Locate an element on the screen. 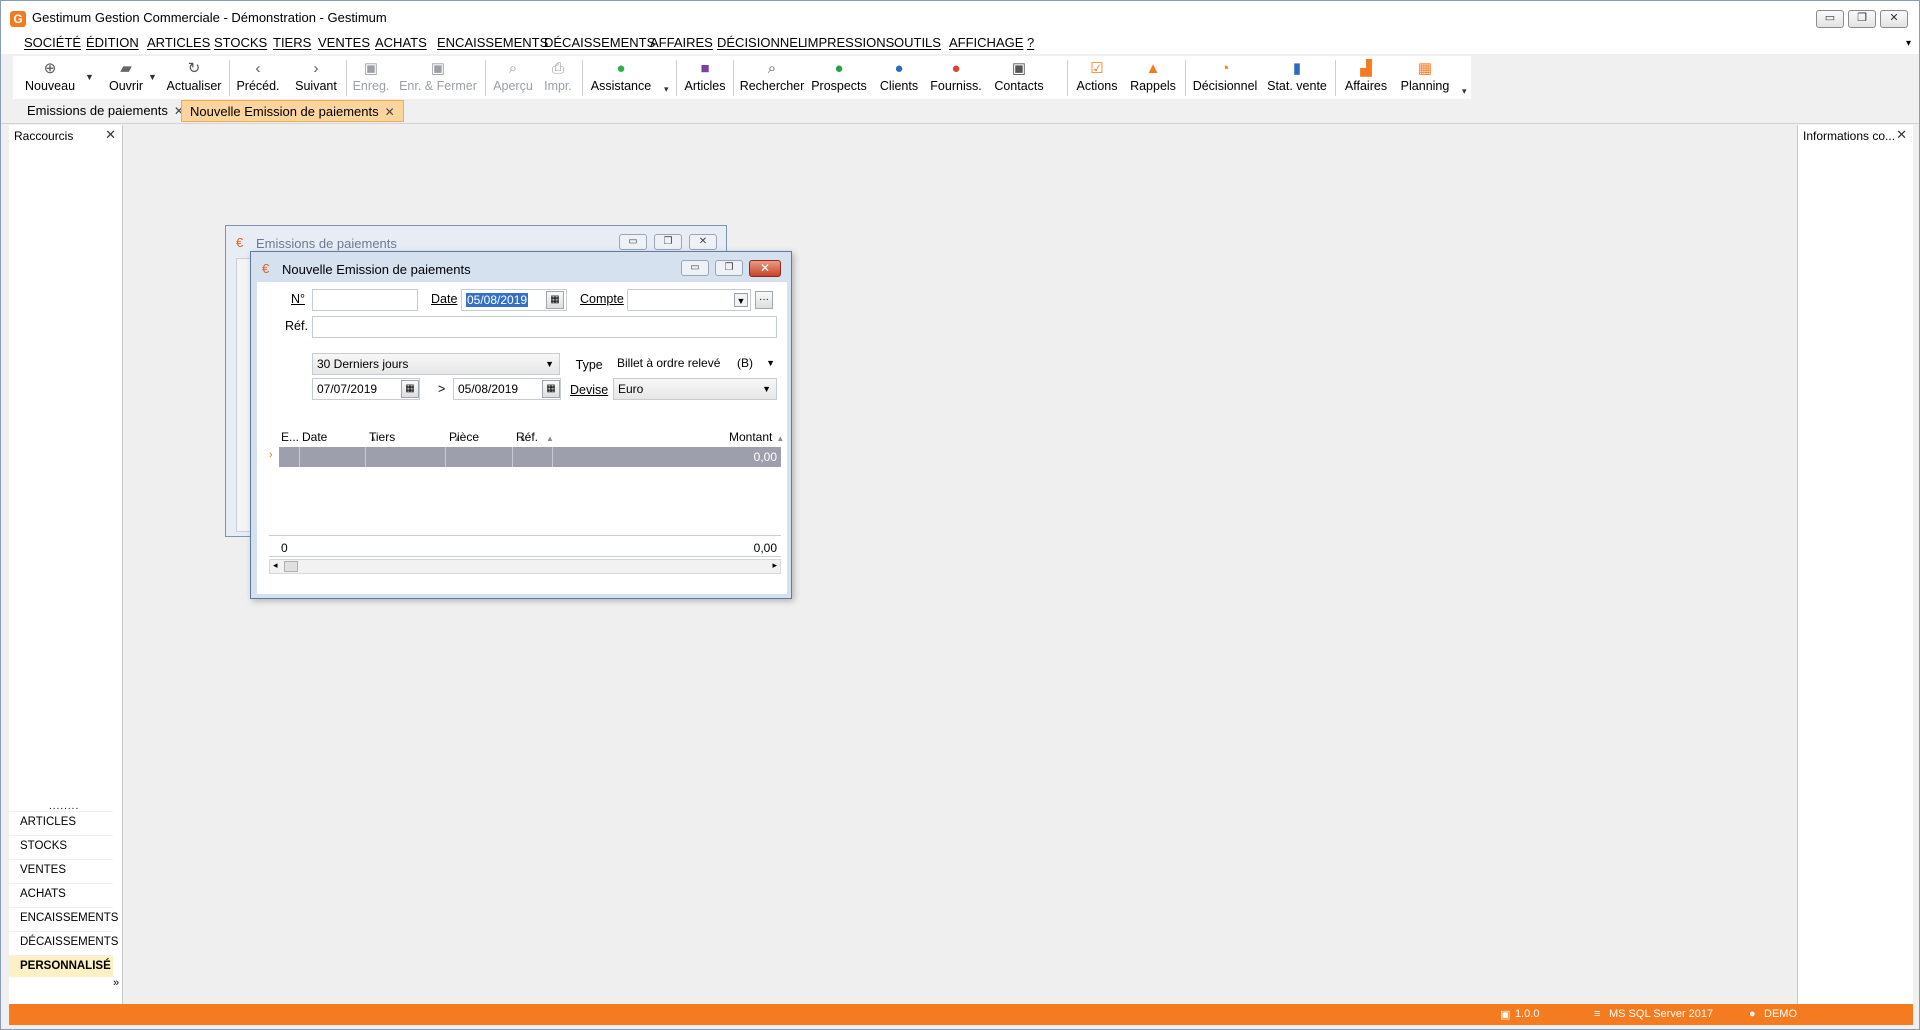 The height and width of the screenshot is (1030, 1920). search-people-icon: ⌕ is located at coordinates (772, 68).